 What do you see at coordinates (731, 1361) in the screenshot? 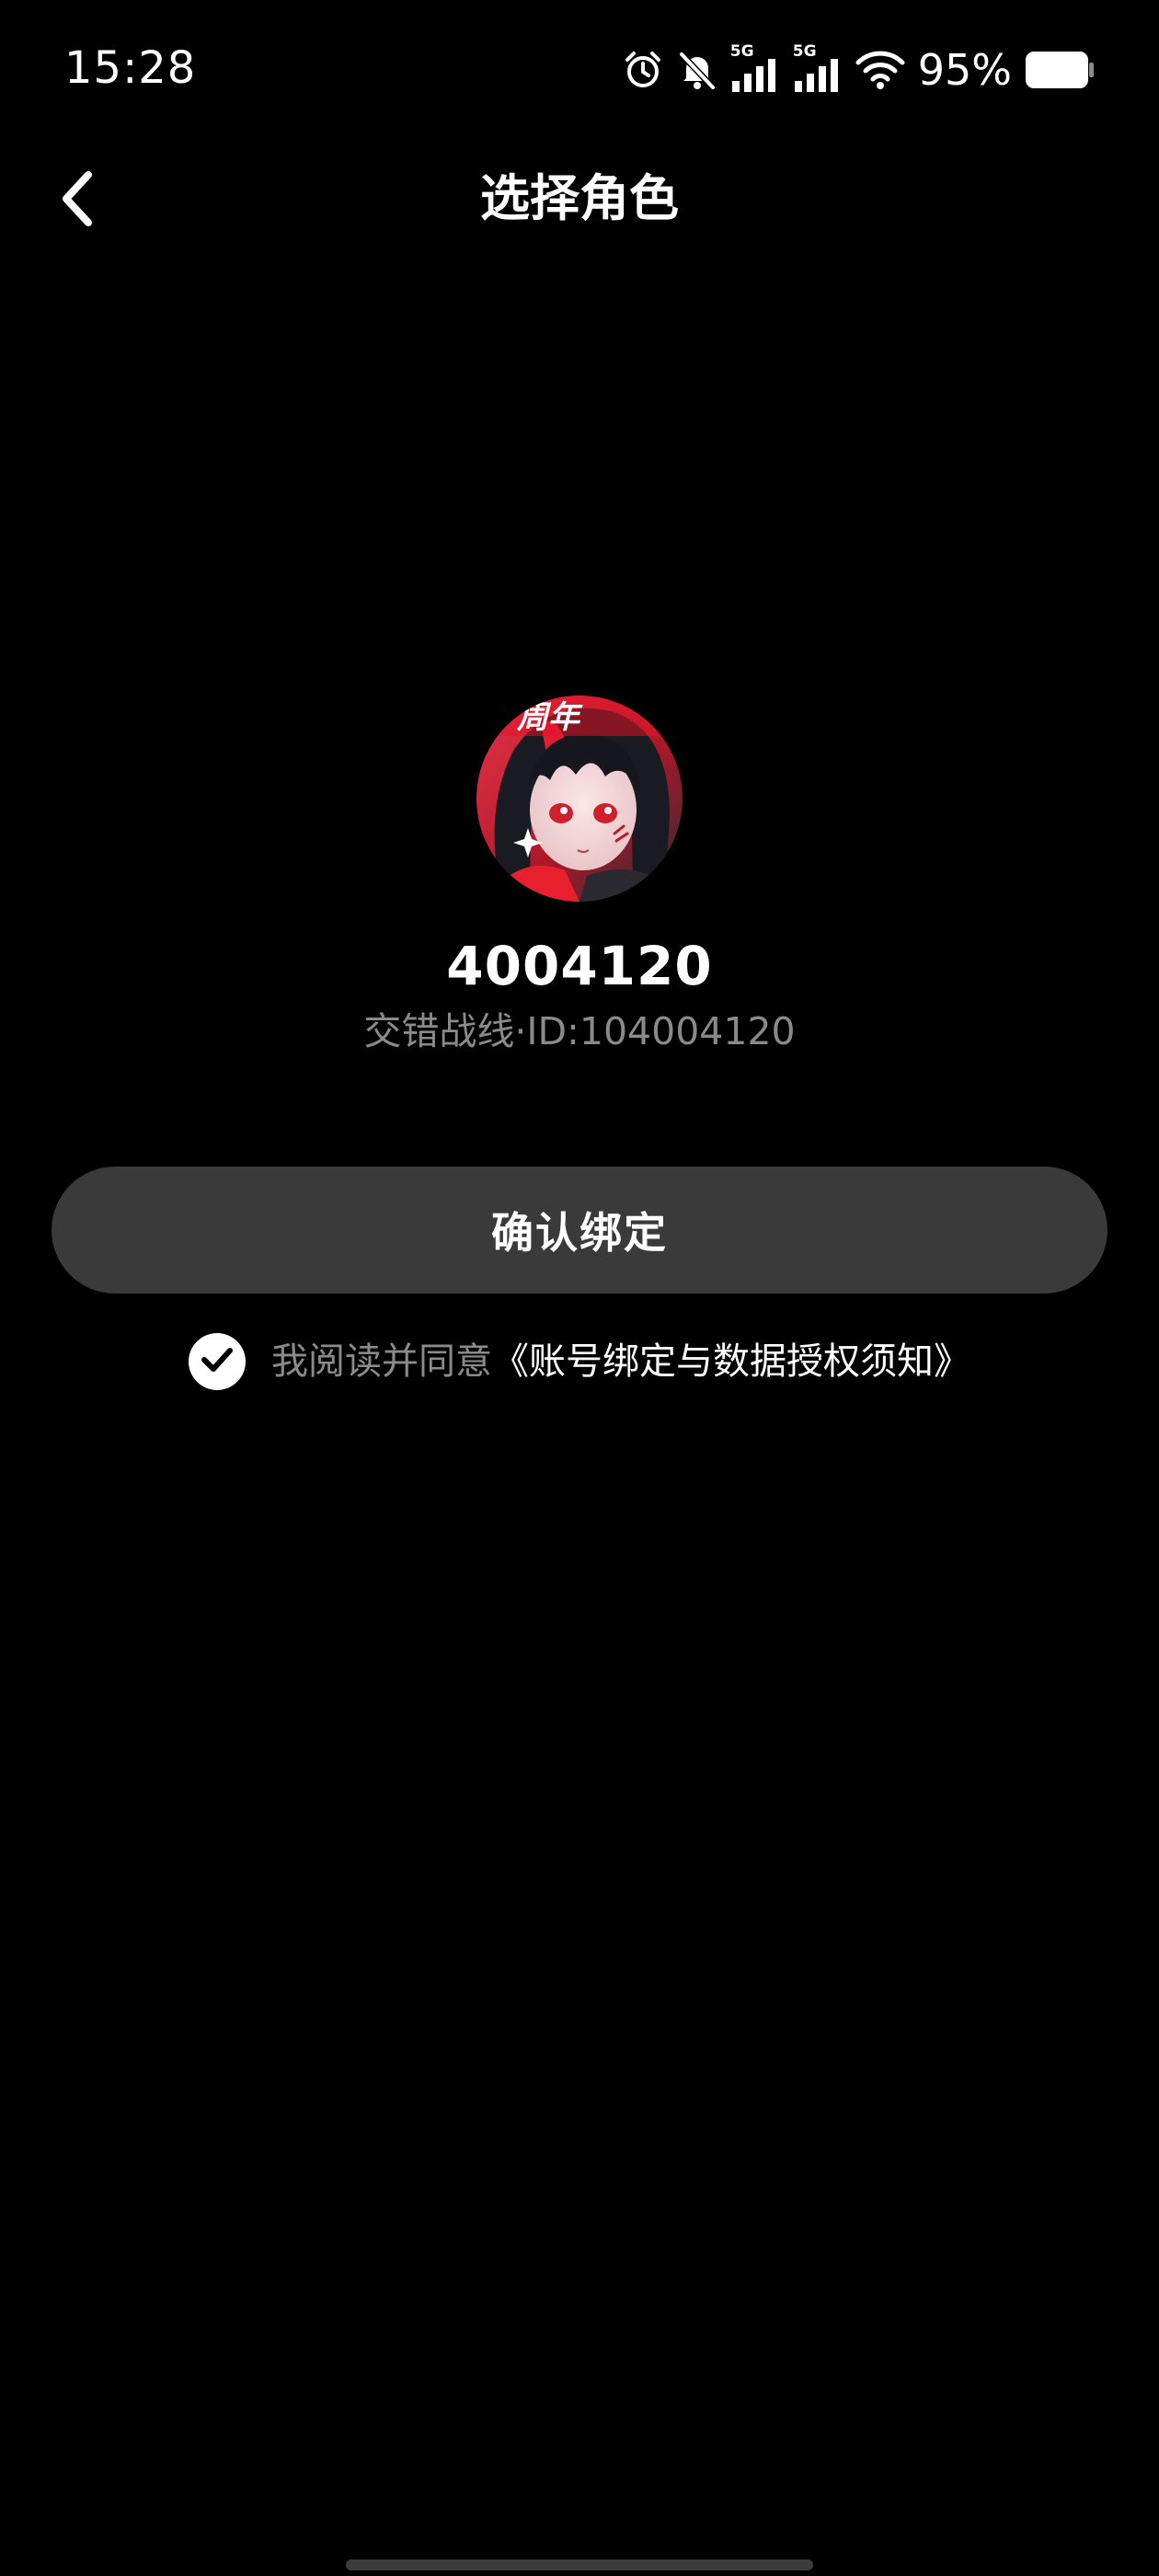
I see `agreement-link: 《账号绑定与数据授权须知》` at bounding box center [731, 1361].